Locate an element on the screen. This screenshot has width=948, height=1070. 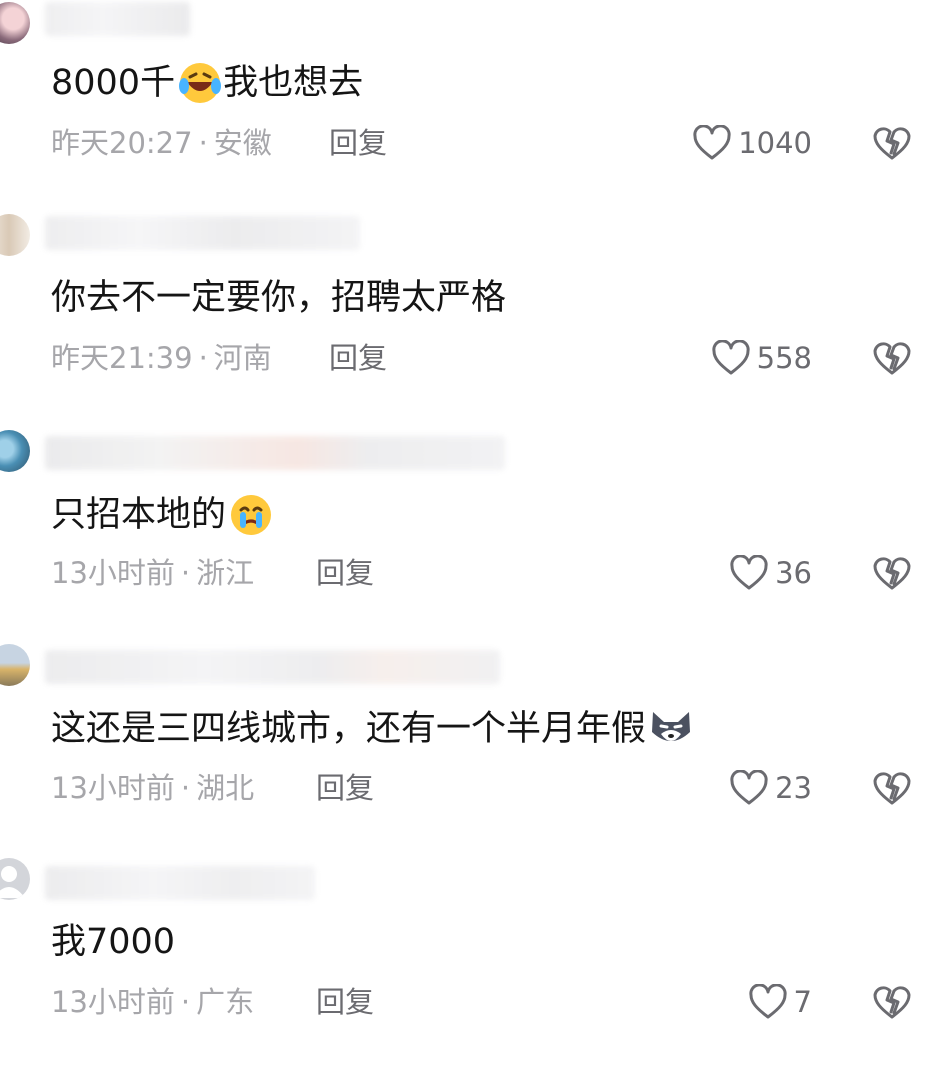
comment-location: 浙江 is located at coordinates (225, 573).